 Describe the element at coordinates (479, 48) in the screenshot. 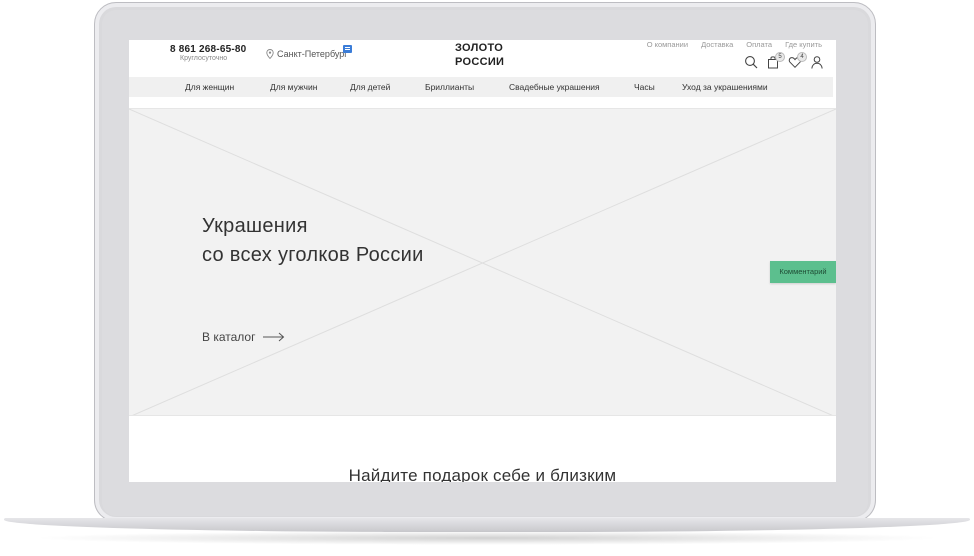

I see `logo-line-1: ЗОЛОТО` at that location.